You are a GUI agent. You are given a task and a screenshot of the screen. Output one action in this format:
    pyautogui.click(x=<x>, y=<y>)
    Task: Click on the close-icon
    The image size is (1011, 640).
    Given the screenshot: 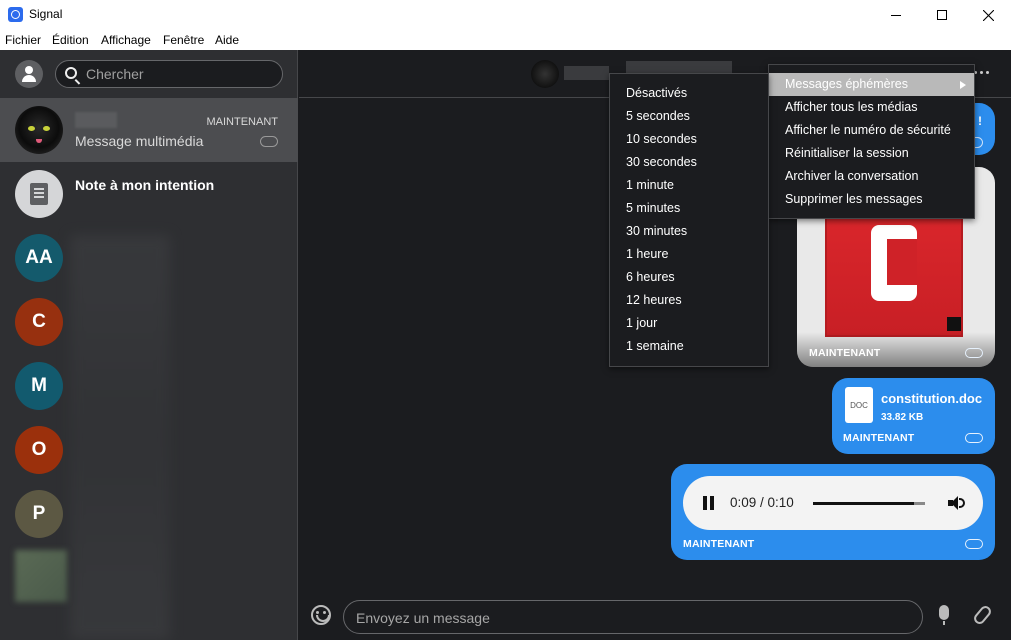 What is the action you would take?
    pyautogui.click(x=988, y=15)
    